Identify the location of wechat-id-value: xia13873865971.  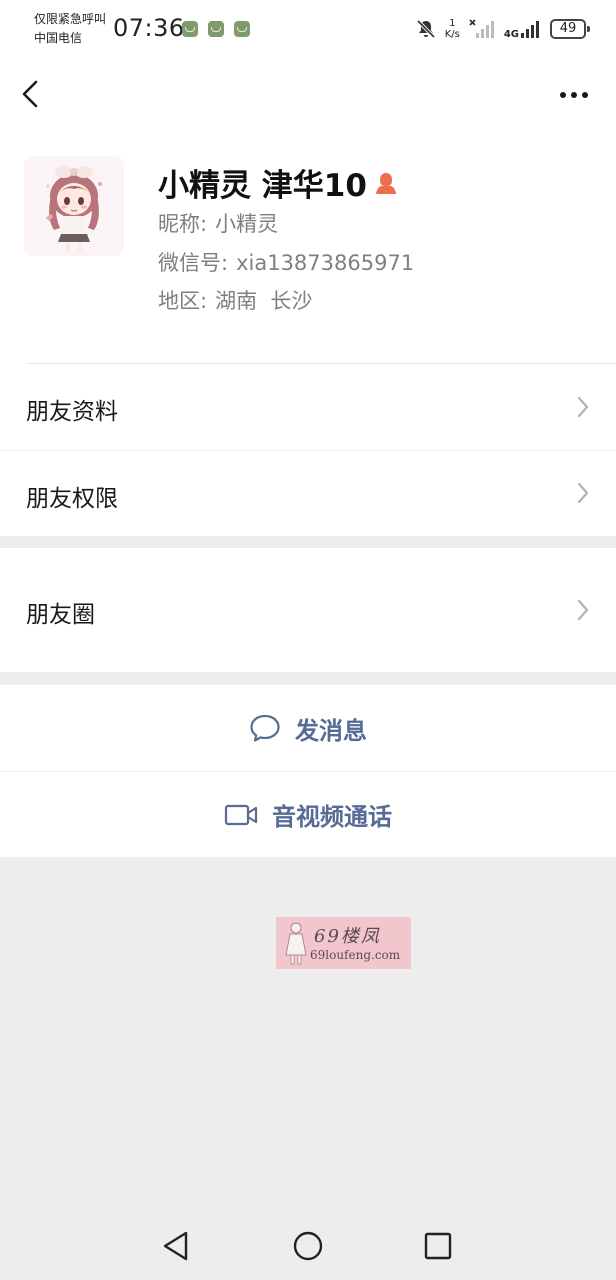
(325, 263).